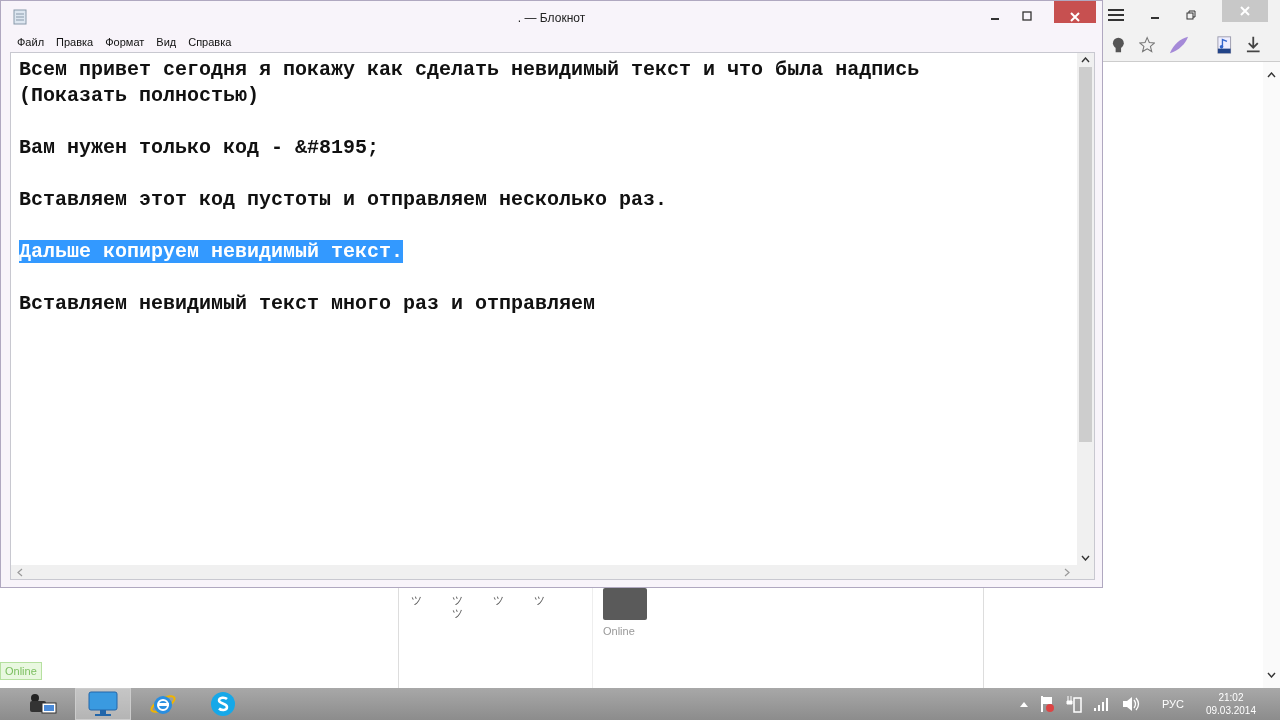 Image resolution: width=1280 pixels, height=720 pixels. I want to click on status-badge: Online, so click(21, 671).